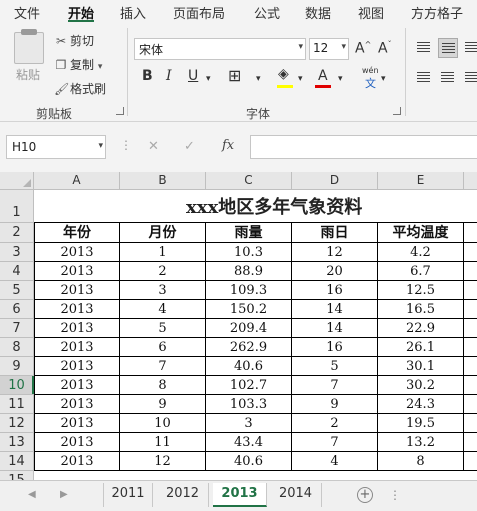 The image size is (477, 511). Describe the element at coordinates (395, 495) in the screenshot. I see `more-options-icon: ⋮` at that location.